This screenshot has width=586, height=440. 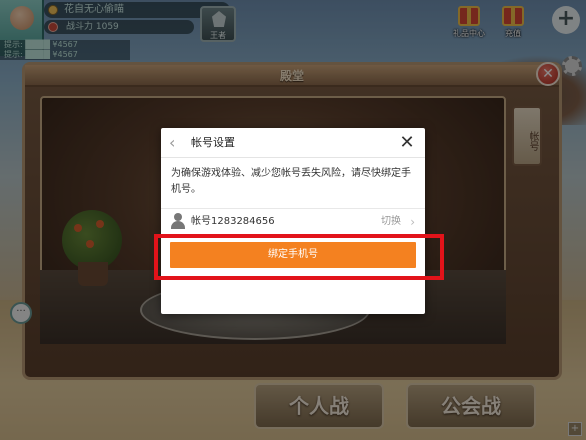 I want to click on close-icon: ✕, so click(x=407, y=143).